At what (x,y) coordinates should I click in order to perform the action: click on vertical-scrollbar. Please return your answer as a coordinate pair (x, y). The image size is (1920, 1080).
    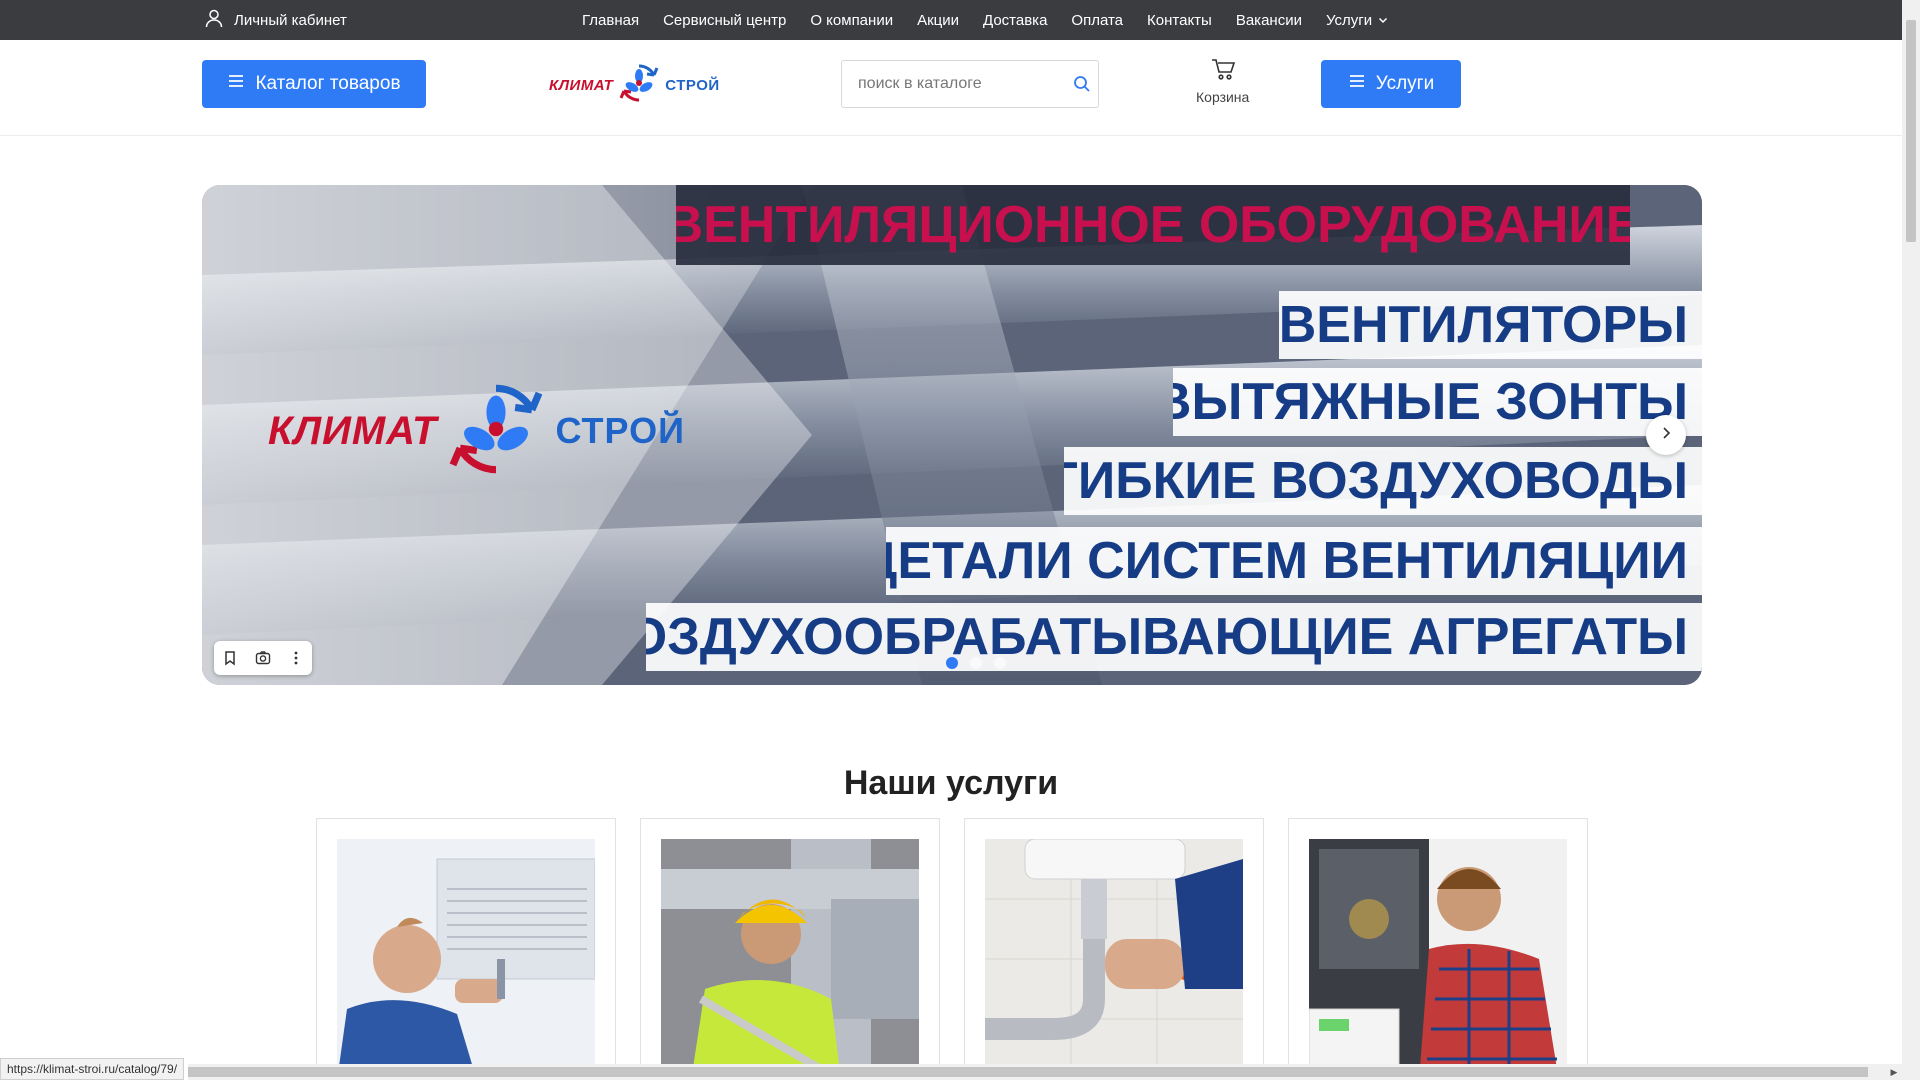
    Looking at the image, I should click on (1911, 540).